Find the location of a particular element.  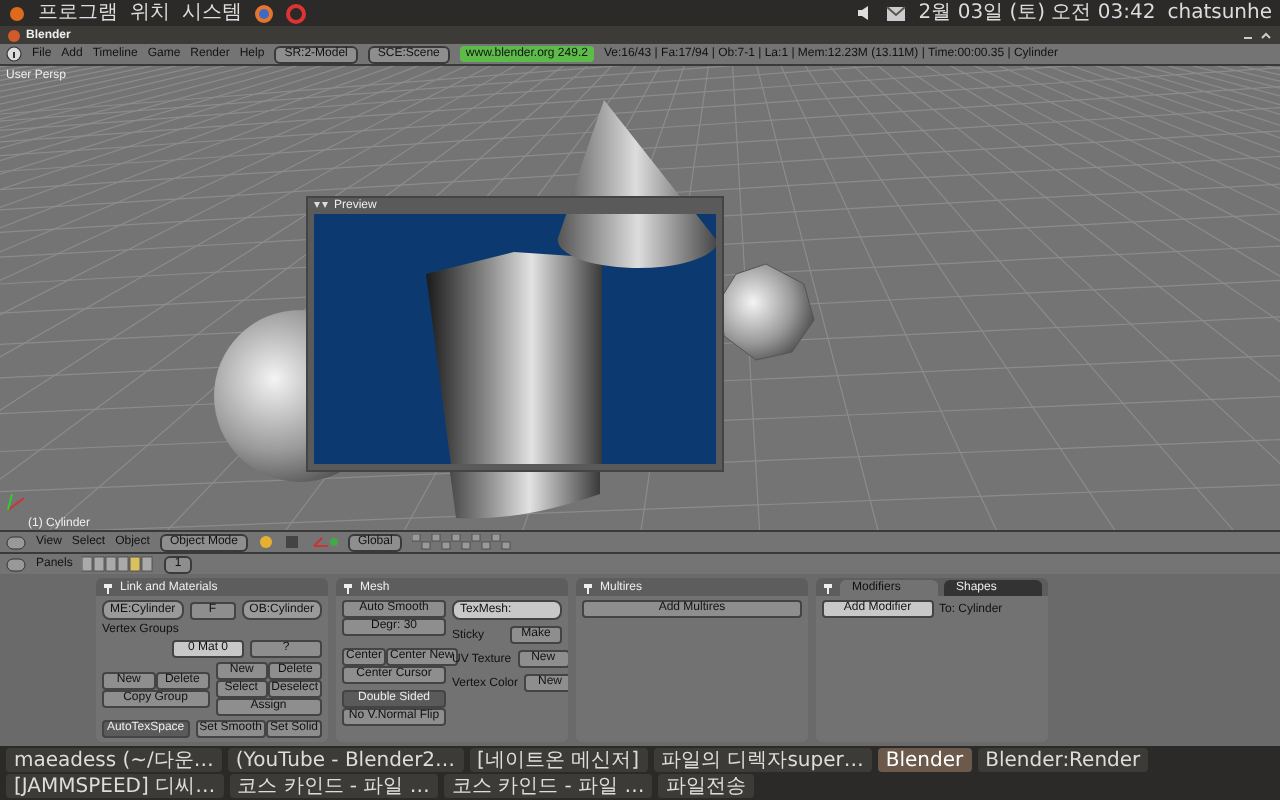

info-icon is located at coordinates (14, 54).